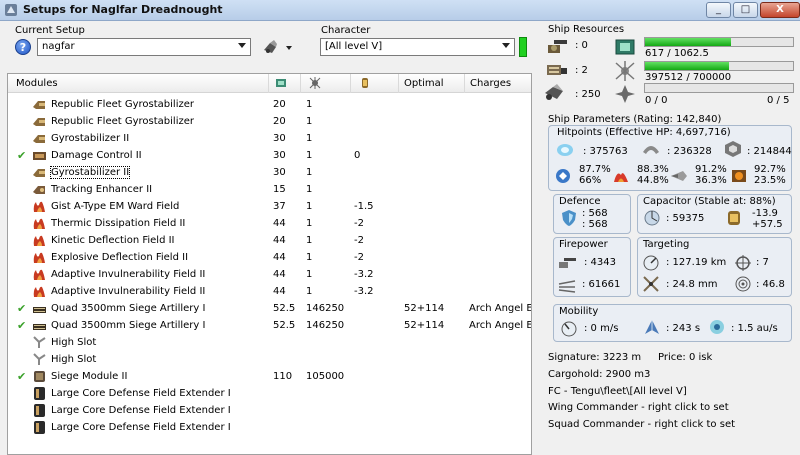 The width and height of the screenshot is (800, 455). Describe the element at coordinates (39, 427) in the screenshot. I see `rig-icon` at that location.